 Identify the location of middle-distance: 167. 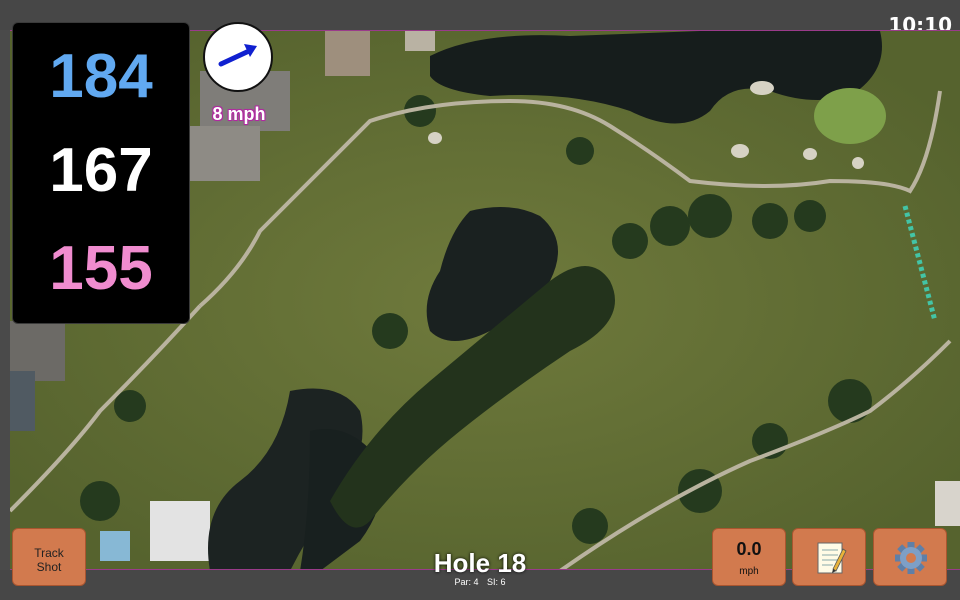
(101, 170).